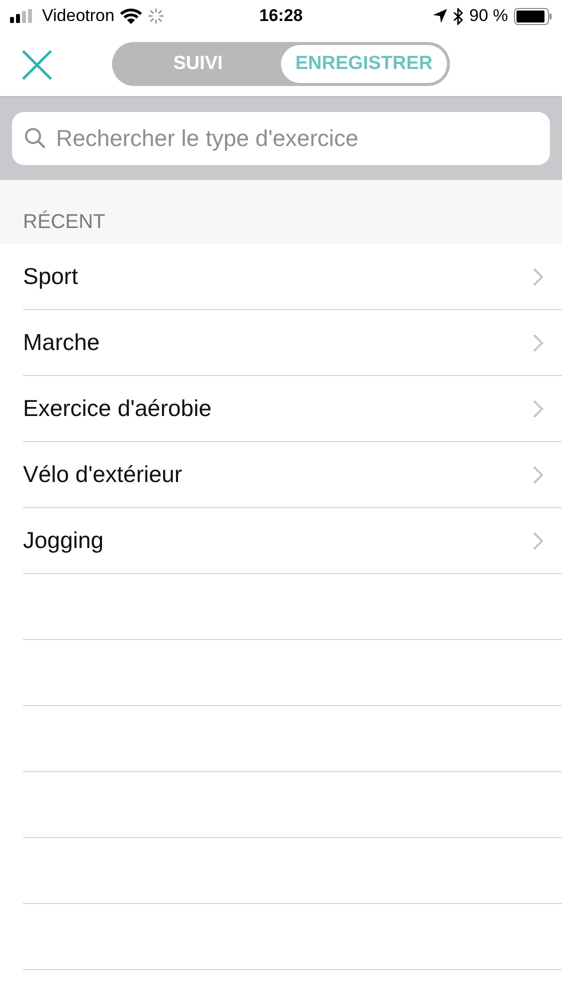 The width and height of the screenshot is (562, 999). I want to click on loading-icon, so click(156, 16).